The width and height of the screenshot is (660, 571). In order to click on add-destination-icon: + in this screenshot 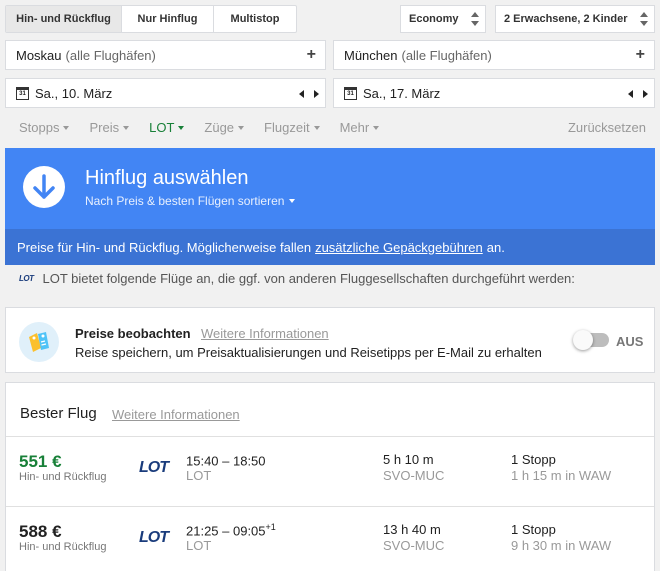, I will do `click(640, 55)`.